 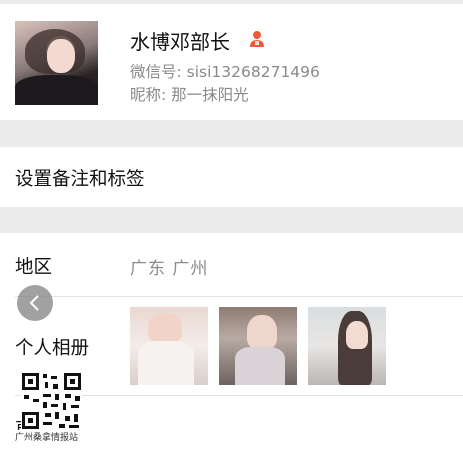 I want to click on chevron-left-icon, so click(x=34, y=303).